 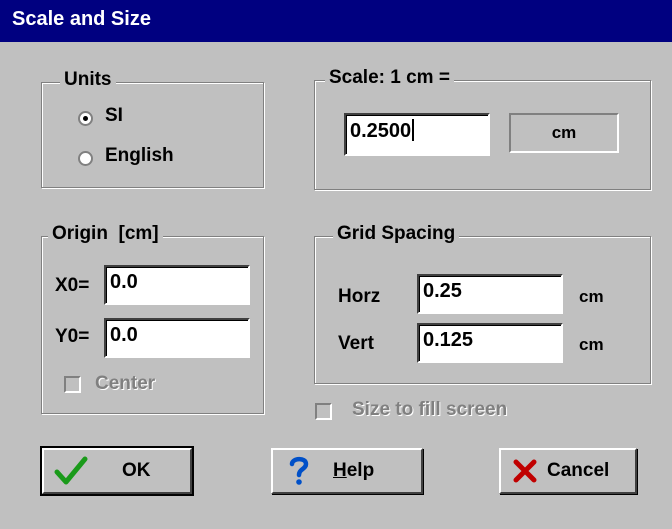 What do you see at coordinates (591, 344) in the screenshot?
I see `vert-unit: cm` at bounding box center [591, 344].